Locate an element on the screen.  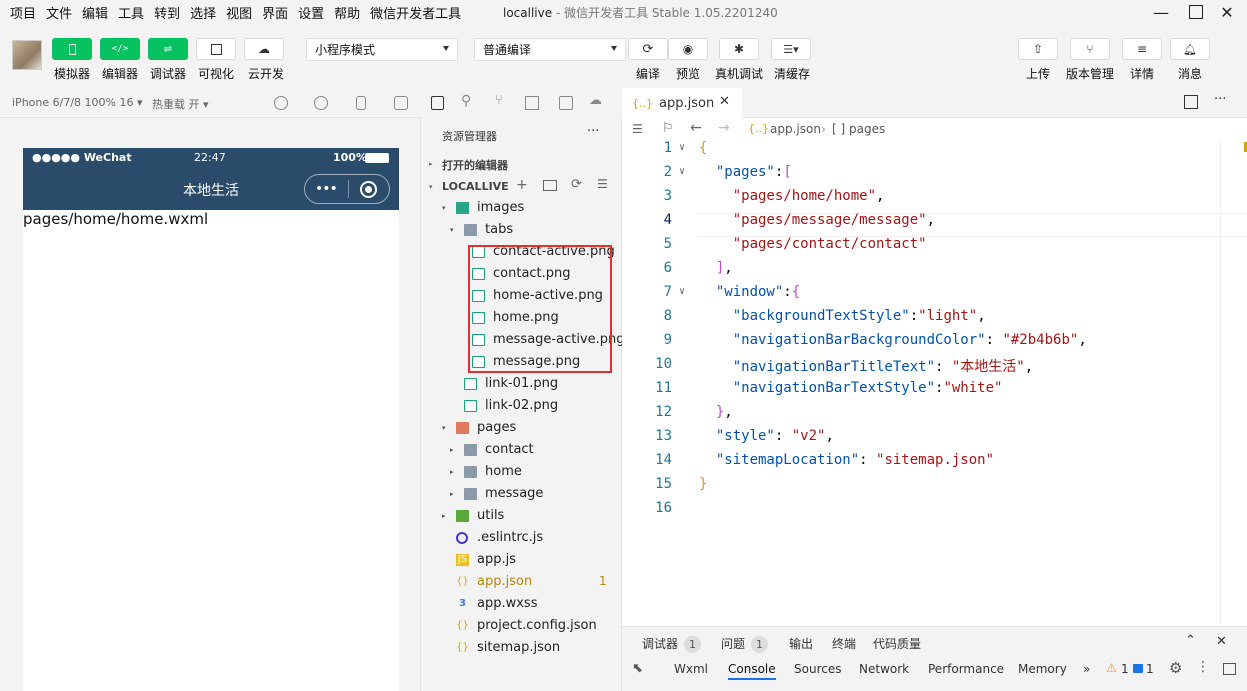
cloud-button: ☁ is located at coordinates (264, 49).